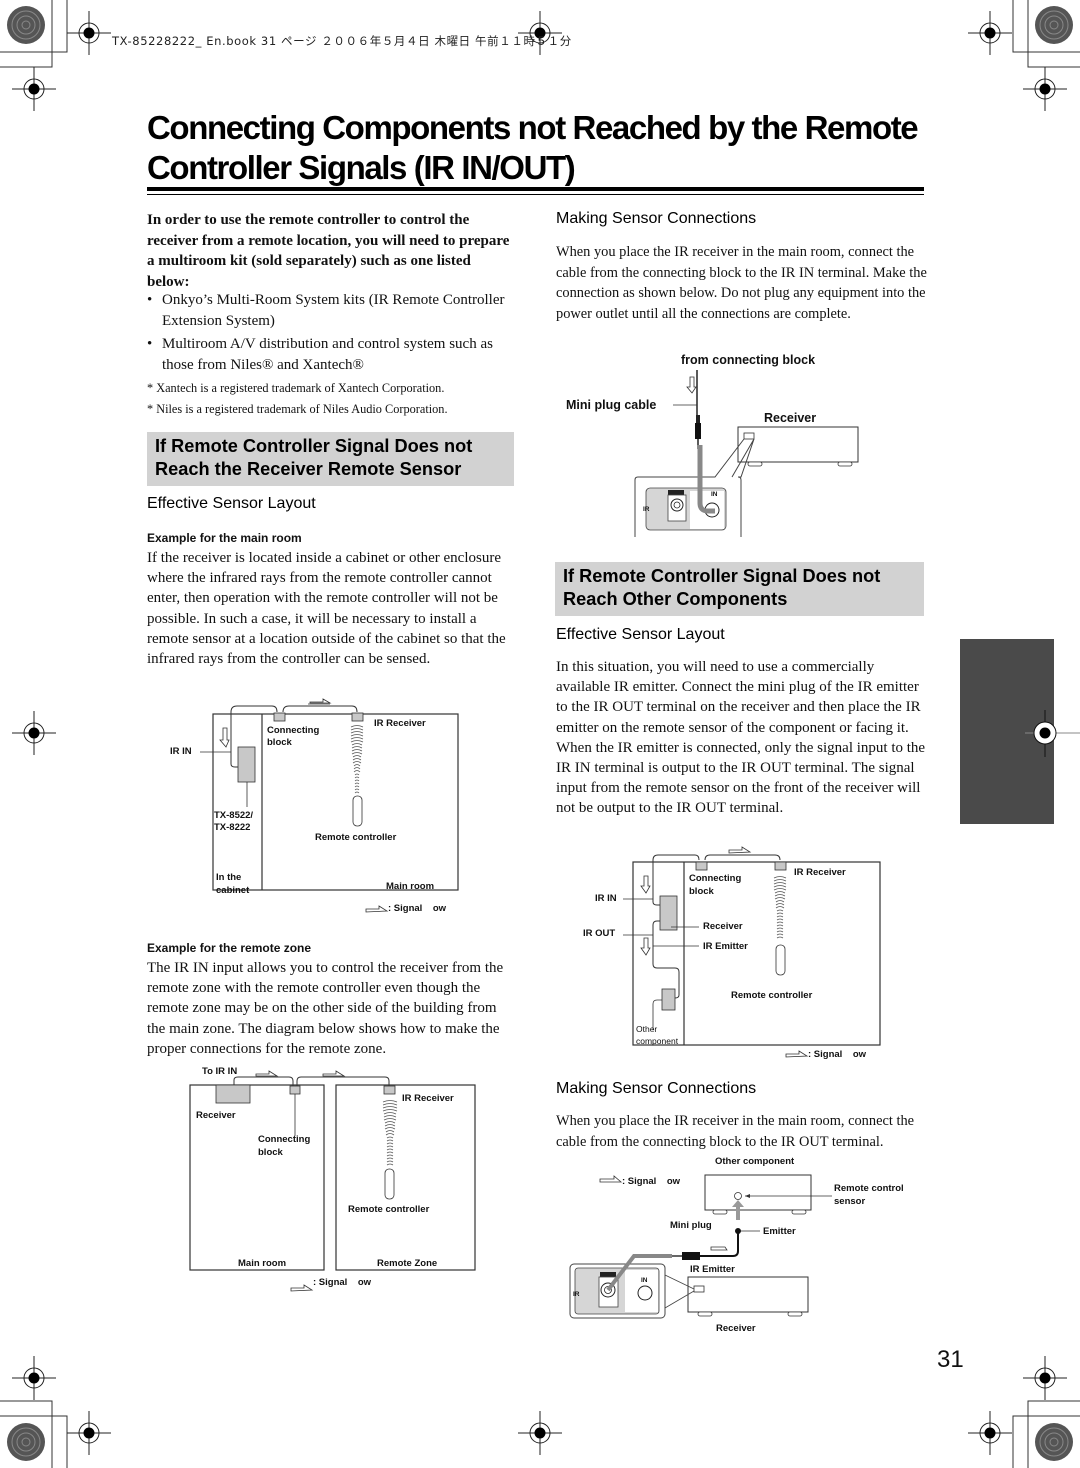  Describe the element at coordinates (220, 1071) in the screenshot. I see `label-to-ir-in: To IR IN` at that location.